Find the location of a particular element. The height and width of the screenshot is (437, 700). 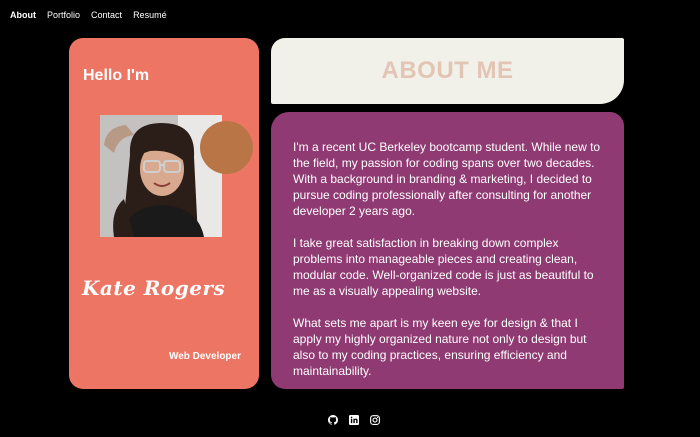

nav-link-about: About is located at coordinates (23, 15).